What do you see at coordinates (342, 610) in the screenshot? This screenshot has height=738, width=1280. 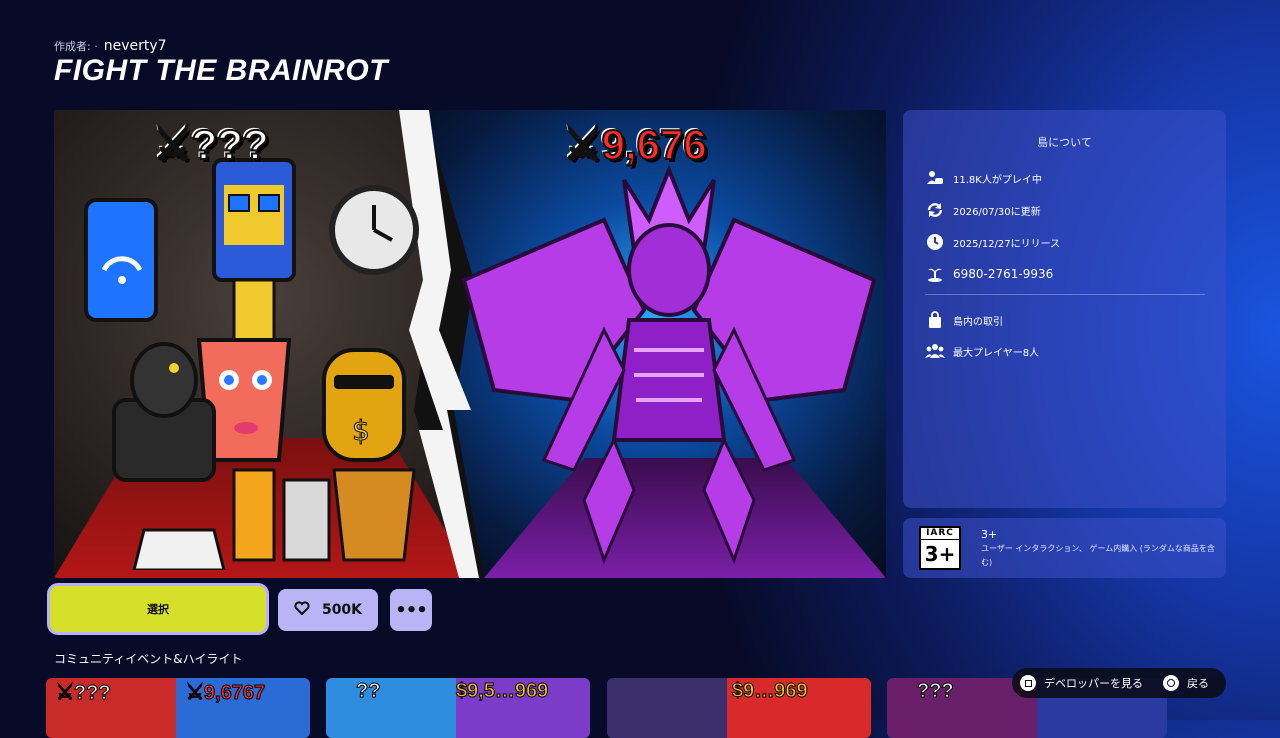 I see `like-count: 500K` at bounding box center [342, 610].